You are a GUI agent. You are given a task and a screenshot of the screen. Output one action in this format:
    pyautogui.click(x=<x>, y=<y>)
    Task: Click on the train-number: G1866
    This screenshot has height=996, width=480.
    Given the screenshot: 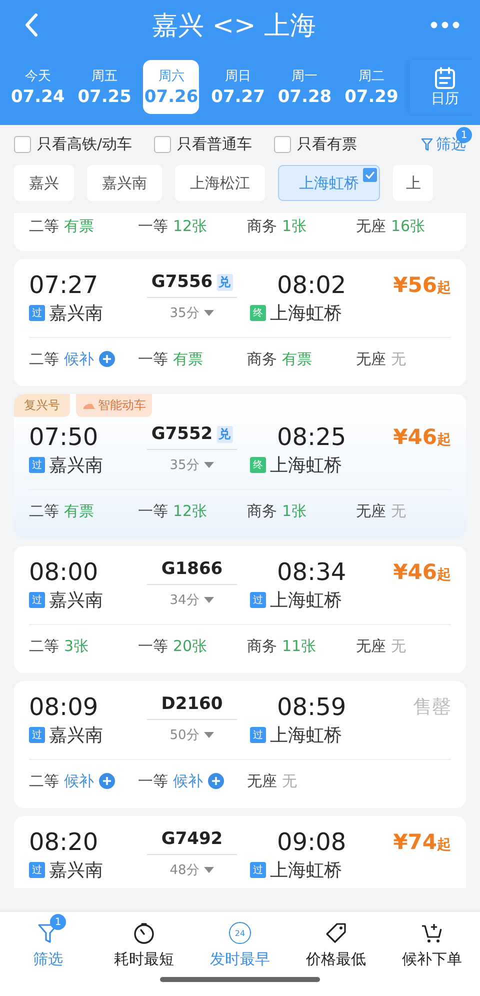 What is the action you would take?
    pyautogui.click(x=192, y=569)
    